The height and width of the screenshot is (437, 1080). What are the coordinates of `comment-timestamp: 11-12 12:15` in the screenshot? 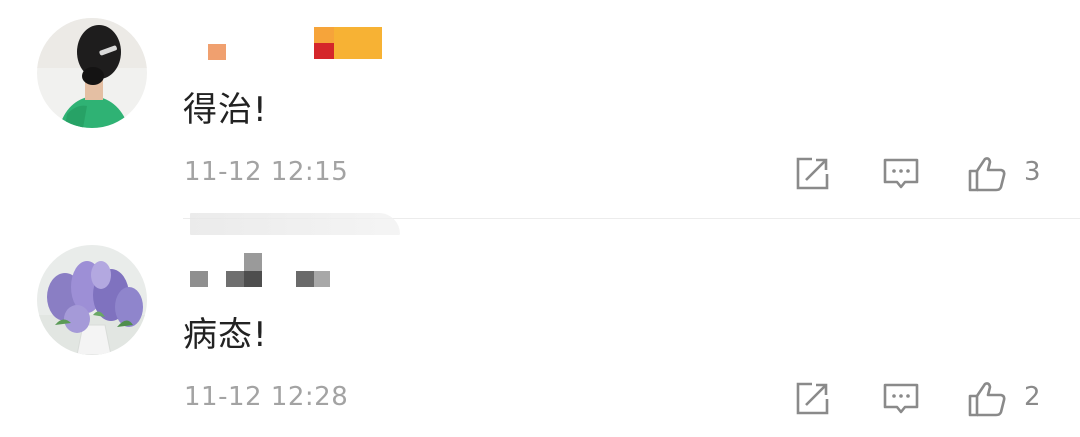 It's located at (266, 172).